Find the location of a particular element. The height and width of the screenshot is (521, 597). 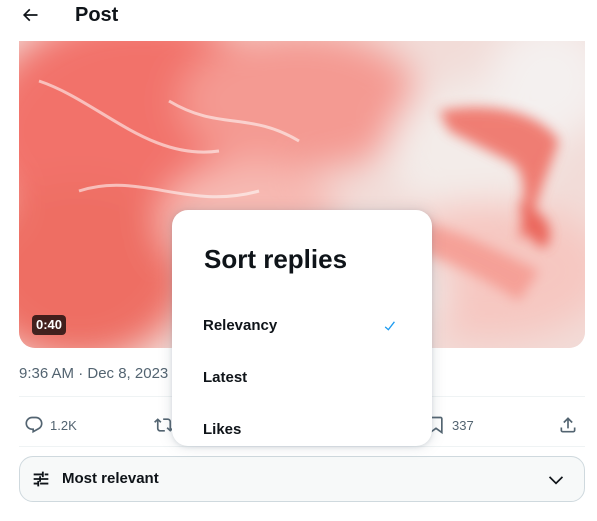

page-title: Post is located at coordinates (97, 15).